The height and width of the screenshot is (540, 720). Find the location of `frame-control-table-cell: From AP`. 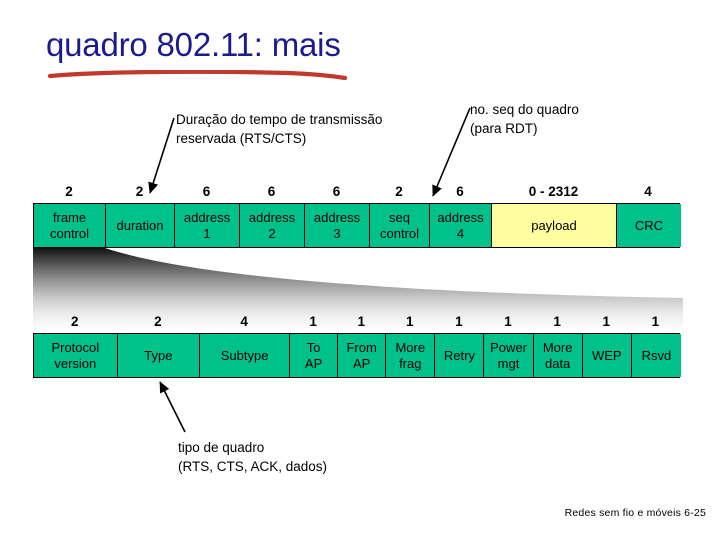

frame-control-table-cell: From AP is located at coordinates (362, 355).